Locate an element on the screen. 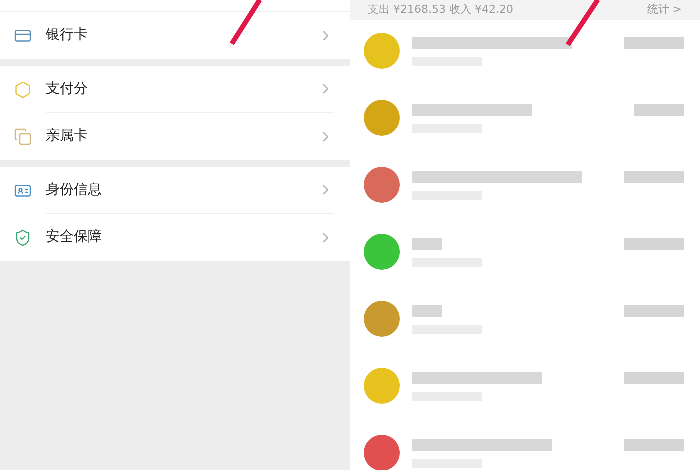 The height and width of the screenshot is (470, 700). menu-item: 安全保障 is located at coordinates (175, 237).